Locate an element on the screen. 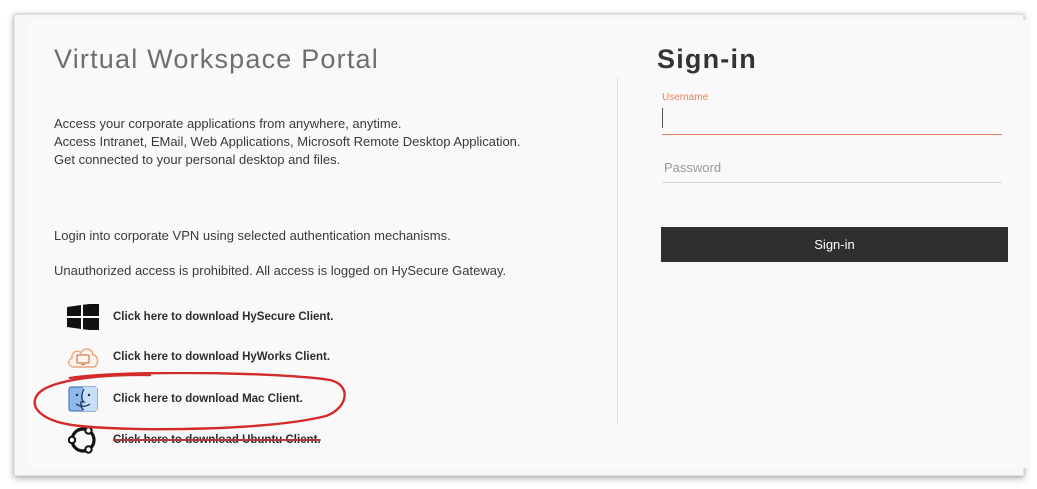 The height and width of the screenshot is (489, 1037). download-mac-link: Click here to download Mac Client. is located at coordinates (266, 399).